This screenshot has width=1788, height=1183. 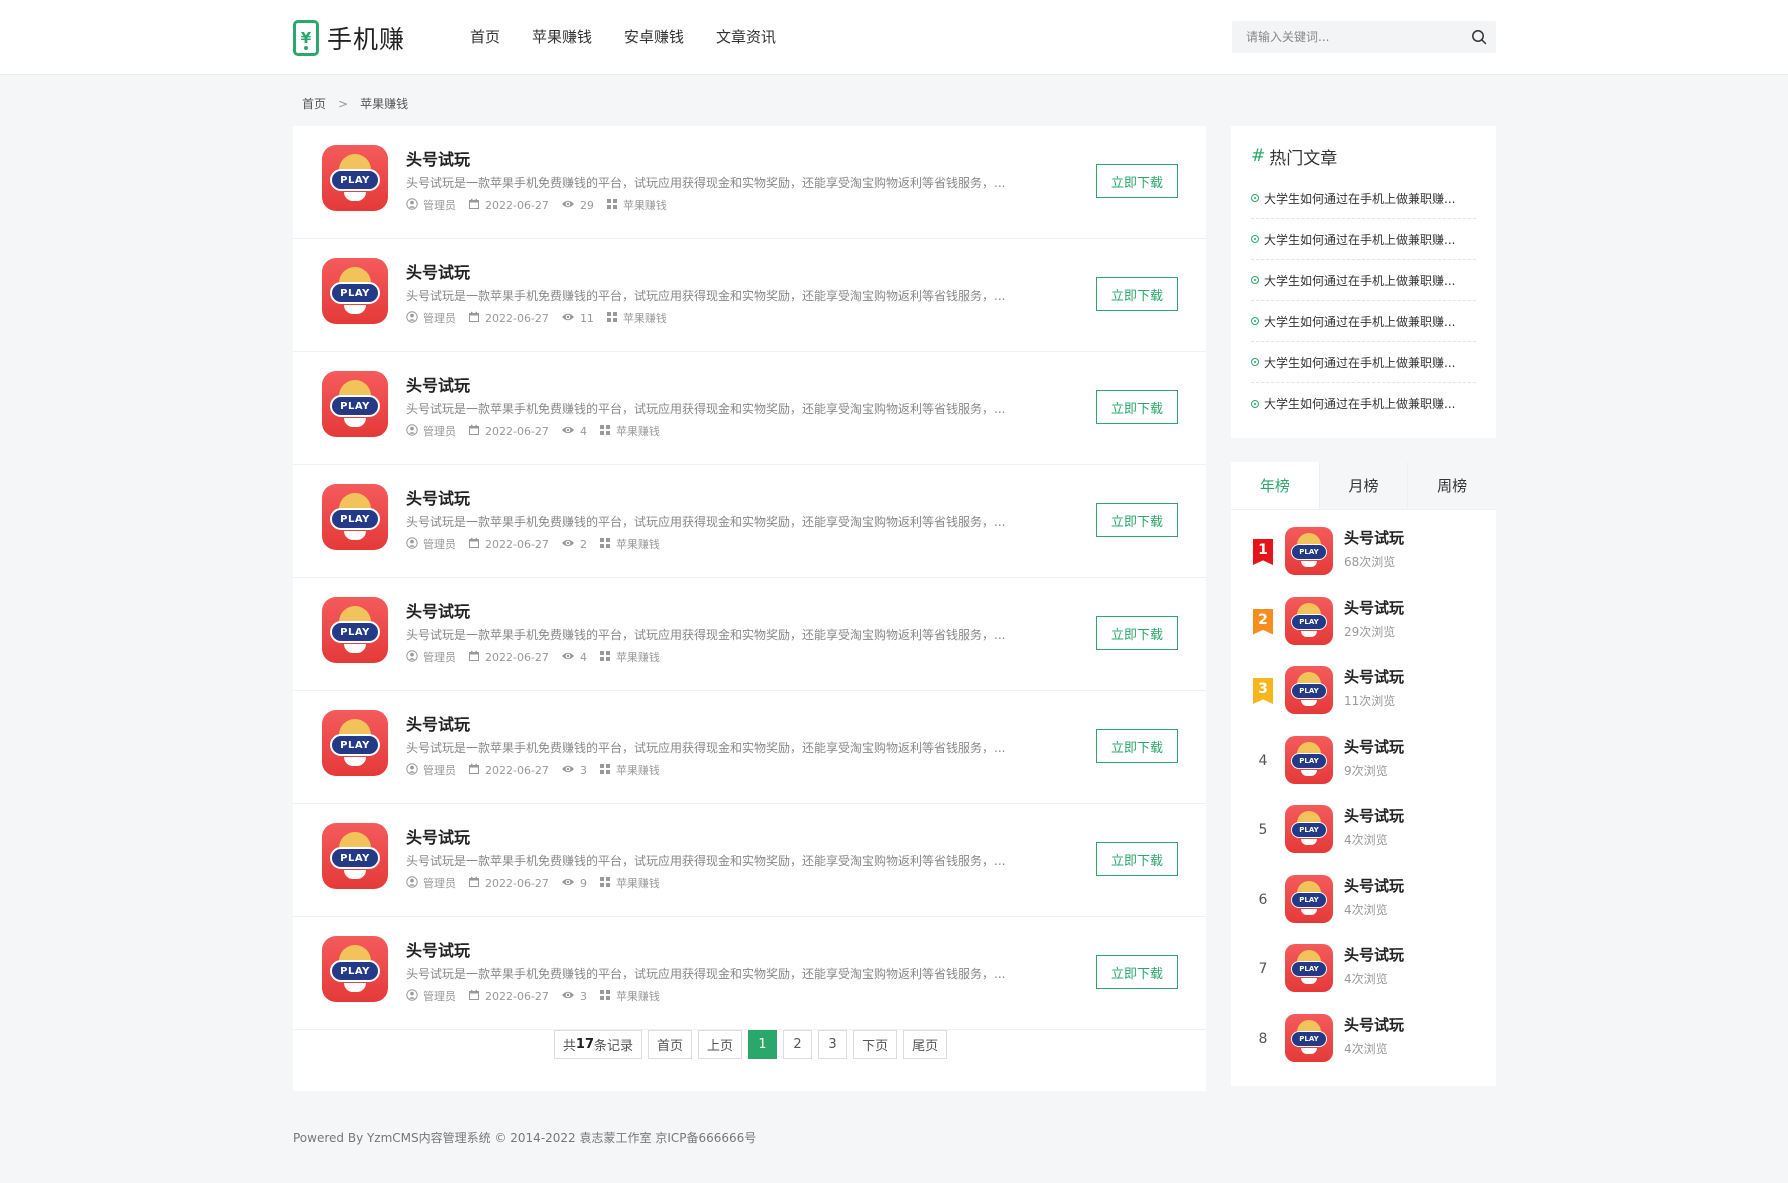 What do you see at coordinates (439, 883) in the screenshot?
I see `author-text: 管理员` at bounding box center [439, 883].